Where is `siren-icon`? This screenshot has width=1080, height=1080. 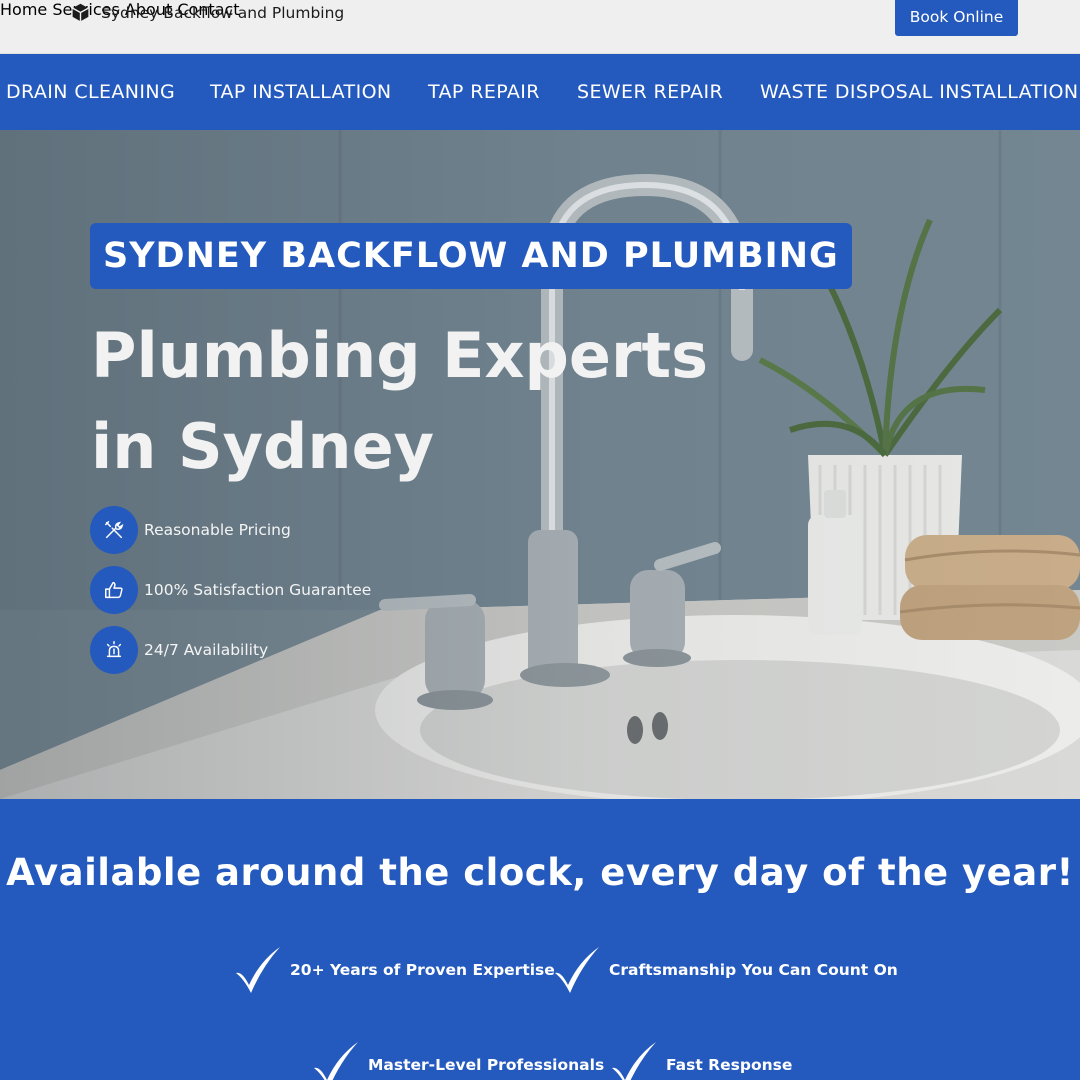 siren-icon is located at coordinates (114, 650).